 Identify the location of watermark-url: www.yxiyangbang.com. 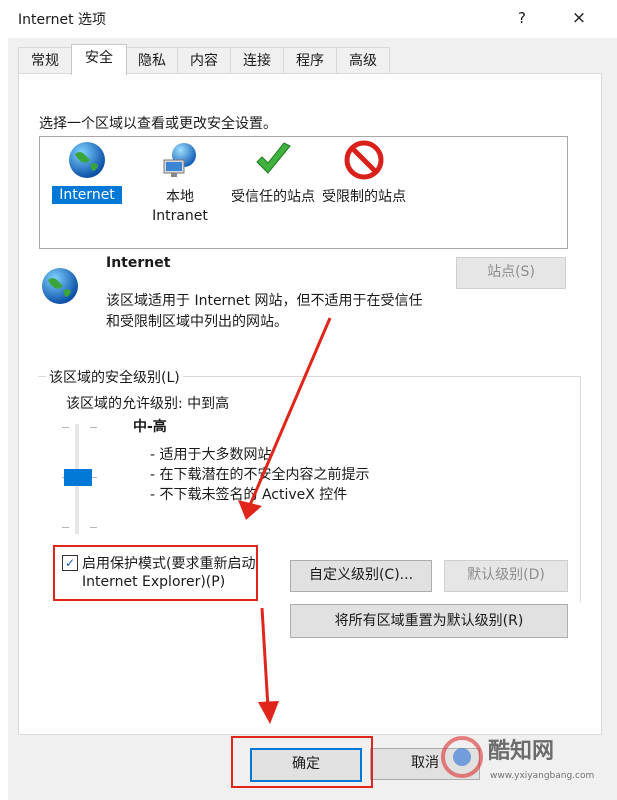
(542, 776).